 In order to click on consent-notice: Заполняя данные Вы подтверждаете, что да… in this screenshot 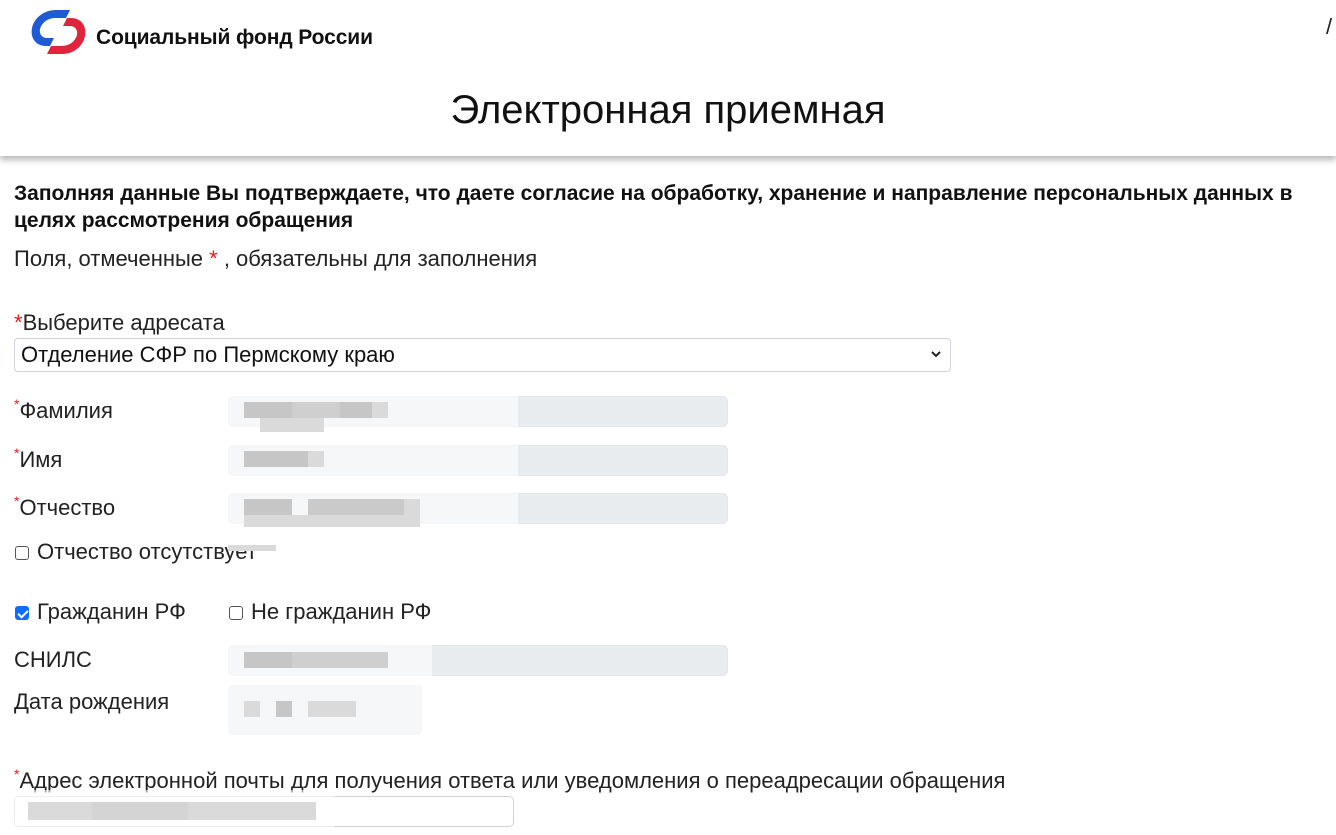, I will do `click(653, 207)`.